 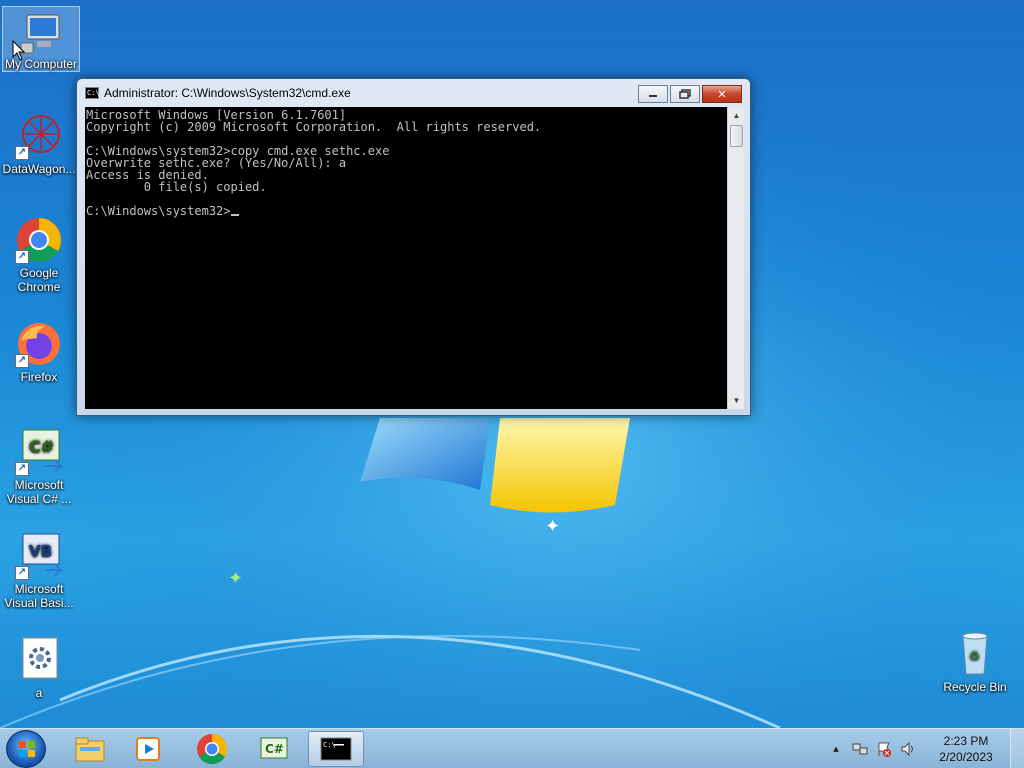 I want to click on vertical-scrollbar: ▲ ▼, so click(x=735, y=258).